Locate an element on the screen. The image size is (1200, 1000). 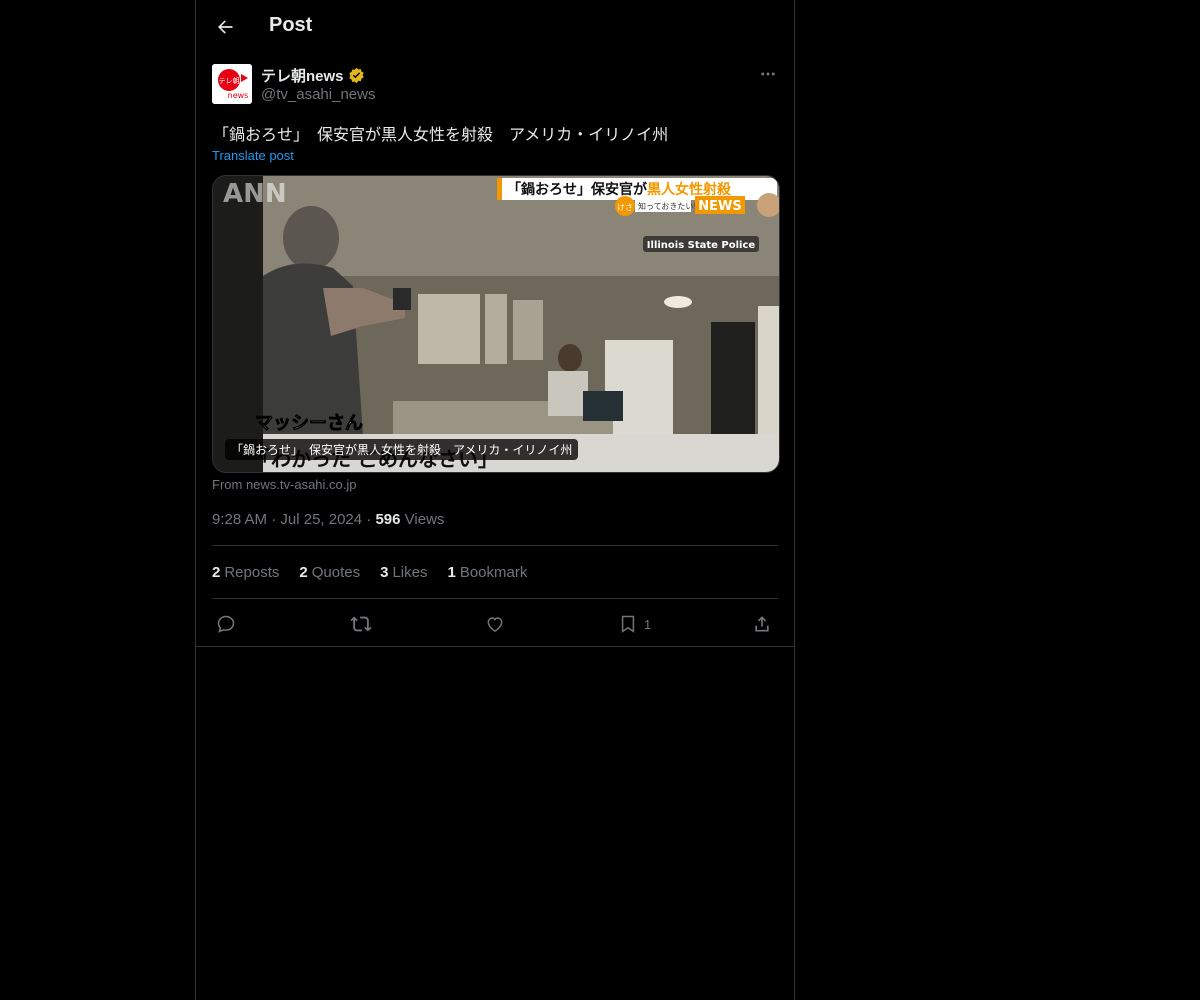
tv-asahi-logo-icon: テレ朝 news is located at coordinates (232, 84).